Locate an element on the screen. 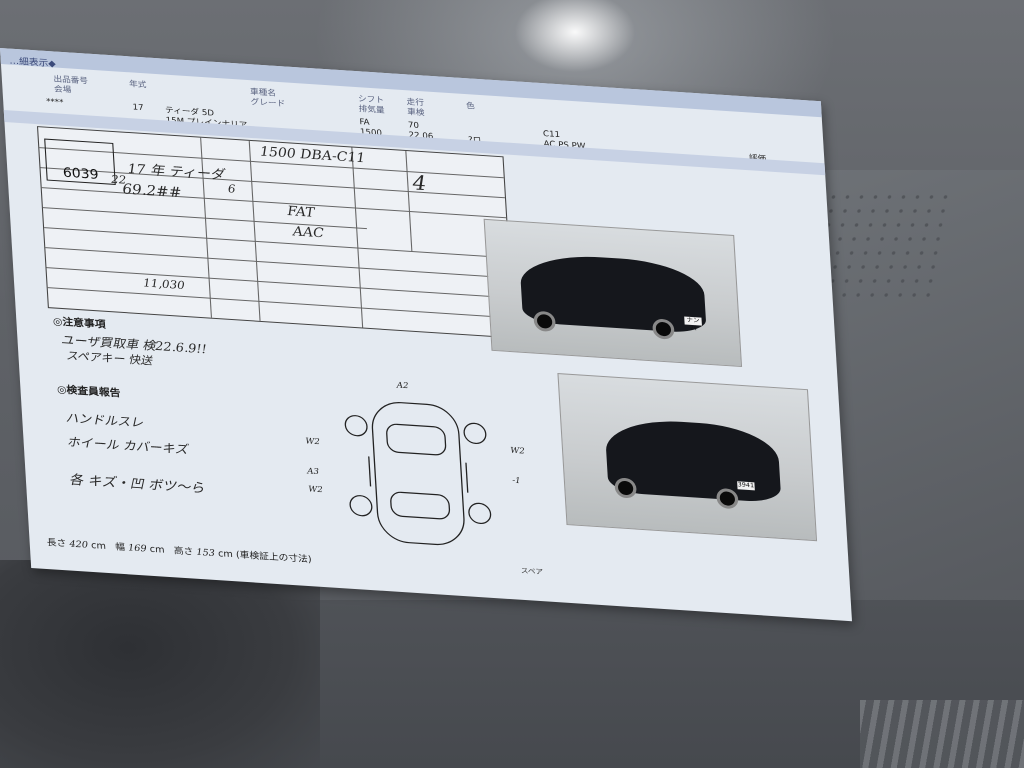 The height and width of the screenshot is (768, 1024). defroster-grille is located at coordinates (942, 734).